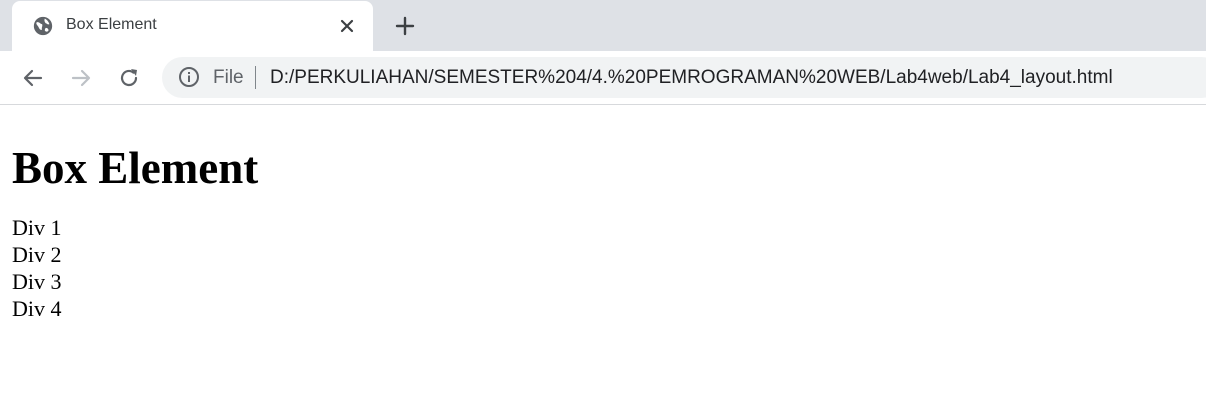 The width and height of the screenshot is (1206, 405). Describe the element at coordinates (129, 78) in the screenshot. I see `reload-icon` at that location.